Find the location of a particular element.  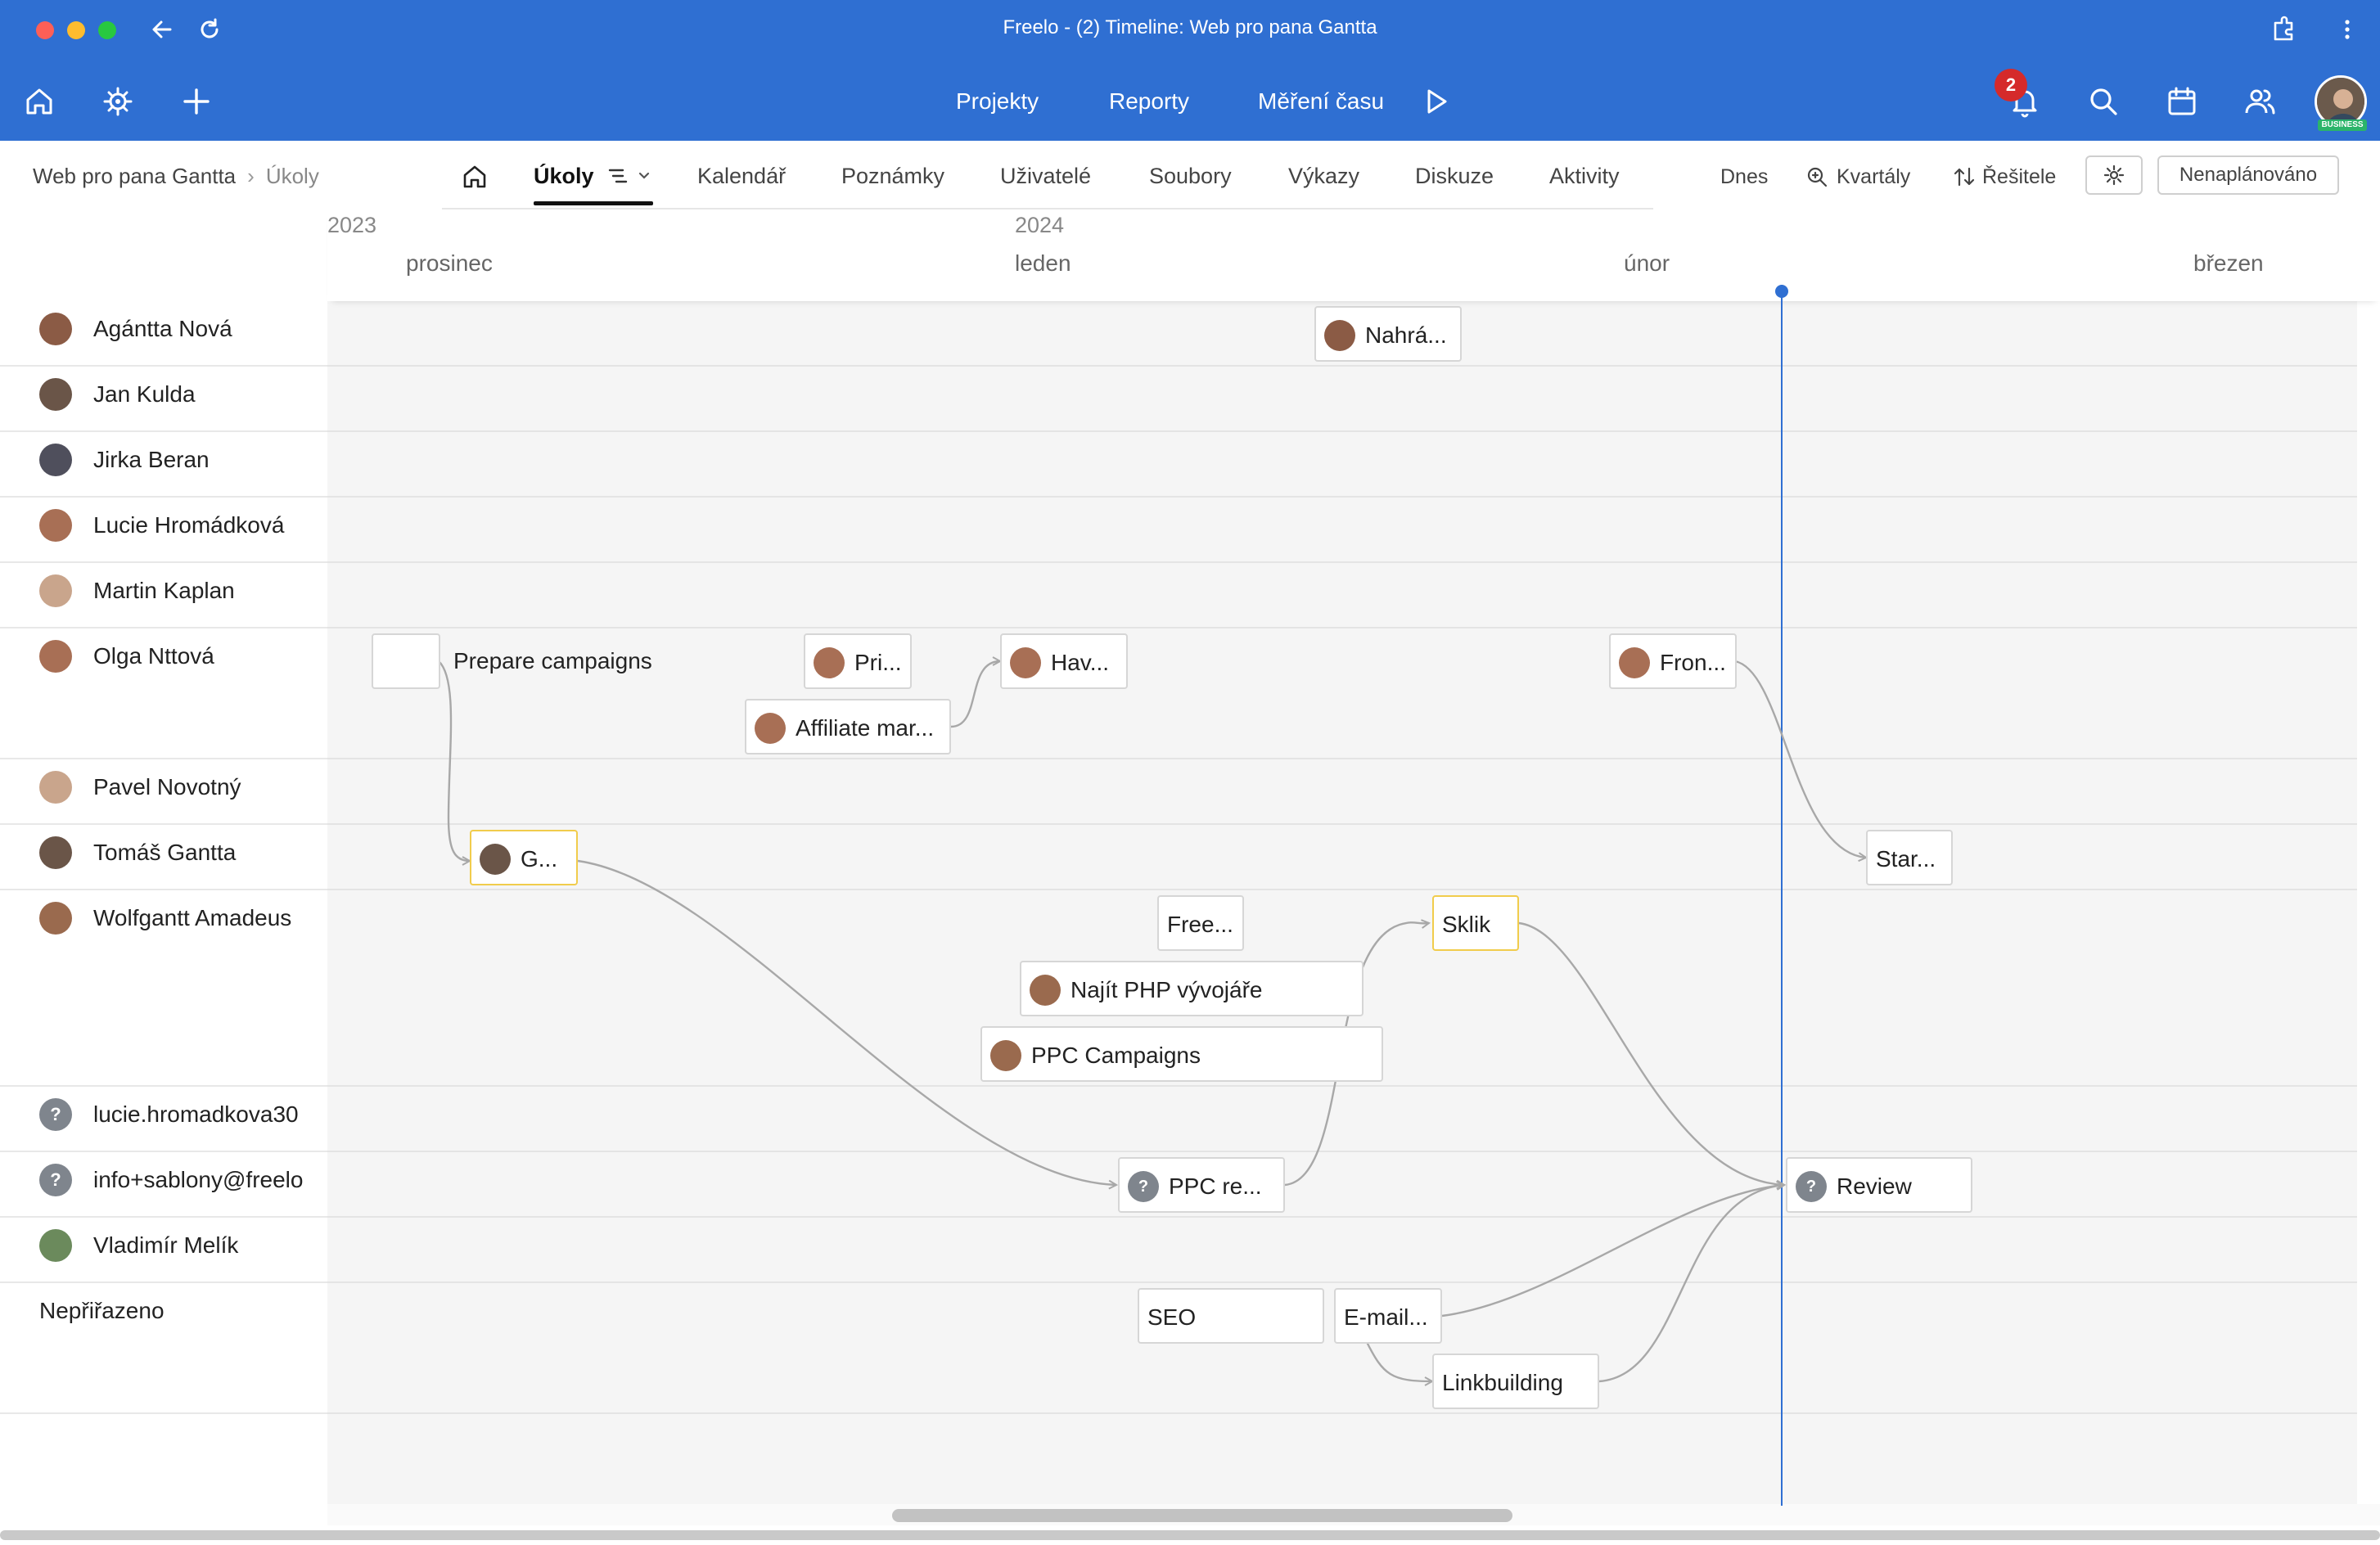

assignee-row: Pavel Novotný is located at coordinates (164, 792).